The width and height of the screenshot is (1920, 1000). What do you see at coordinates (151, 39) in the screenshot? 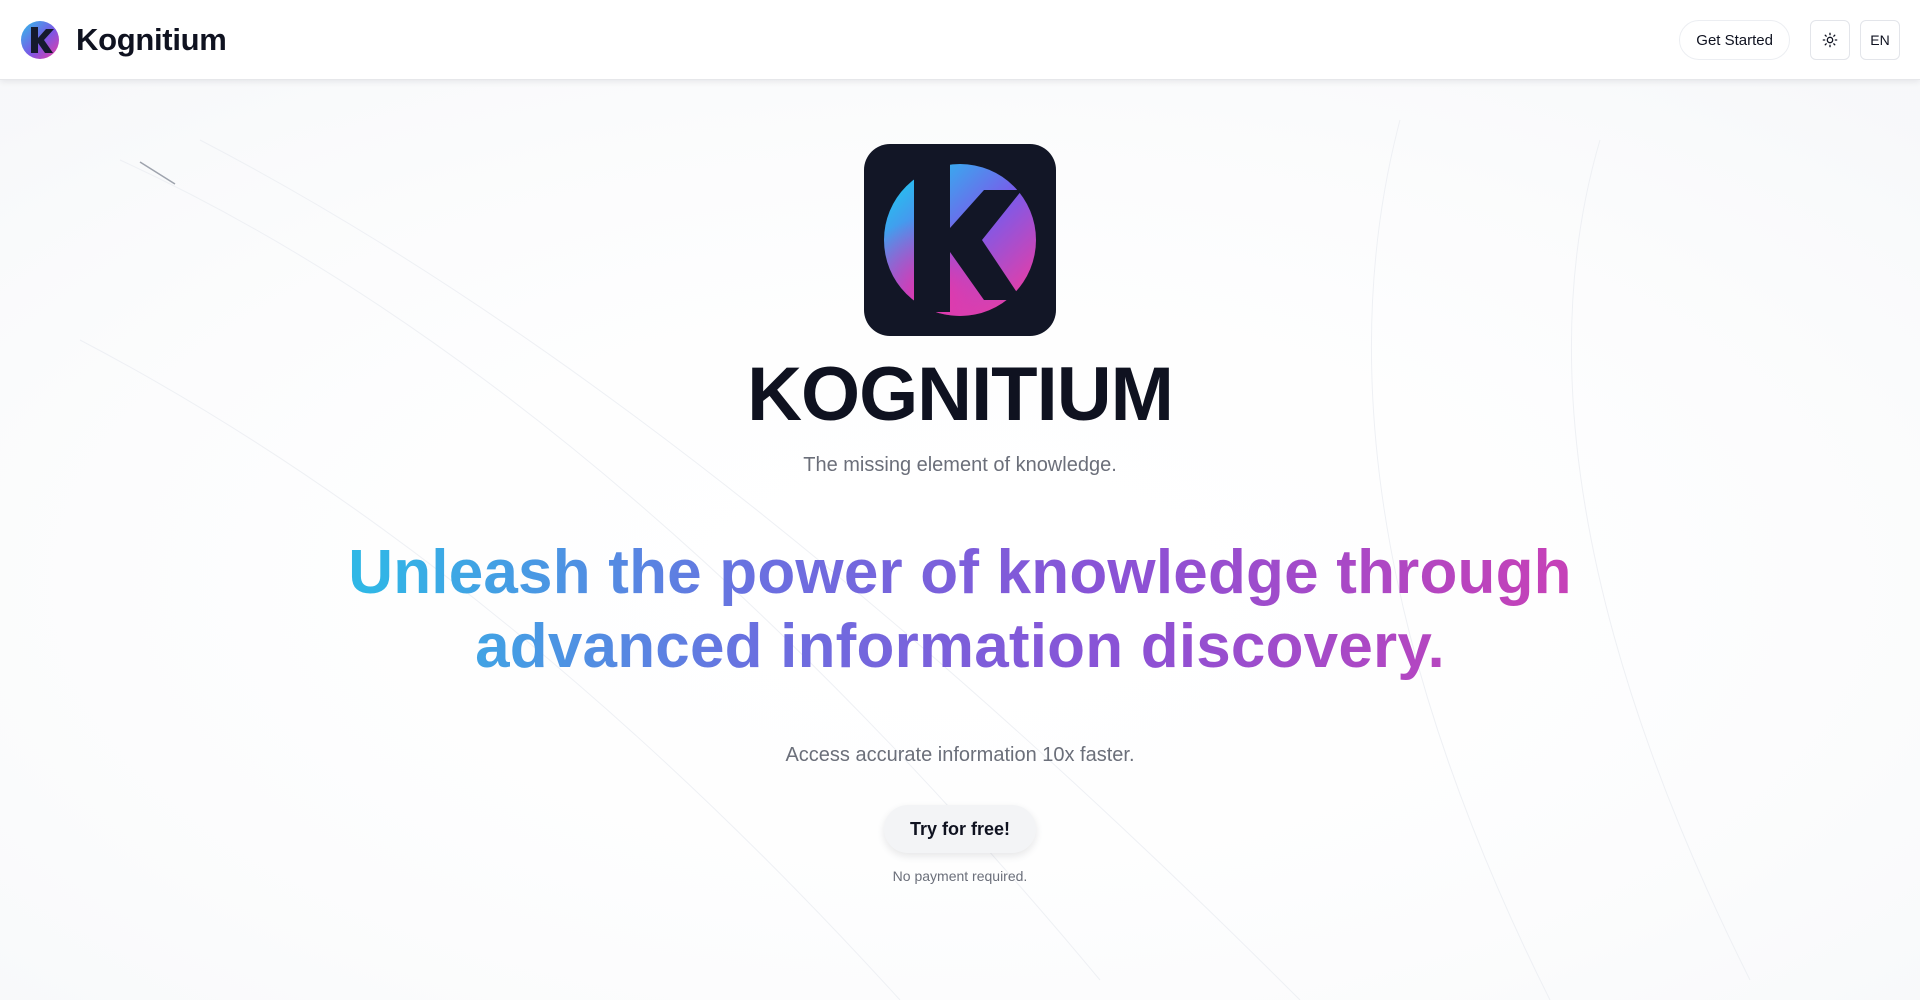
I see `brand-name: Kognitium` at bounding box center [151, 39].